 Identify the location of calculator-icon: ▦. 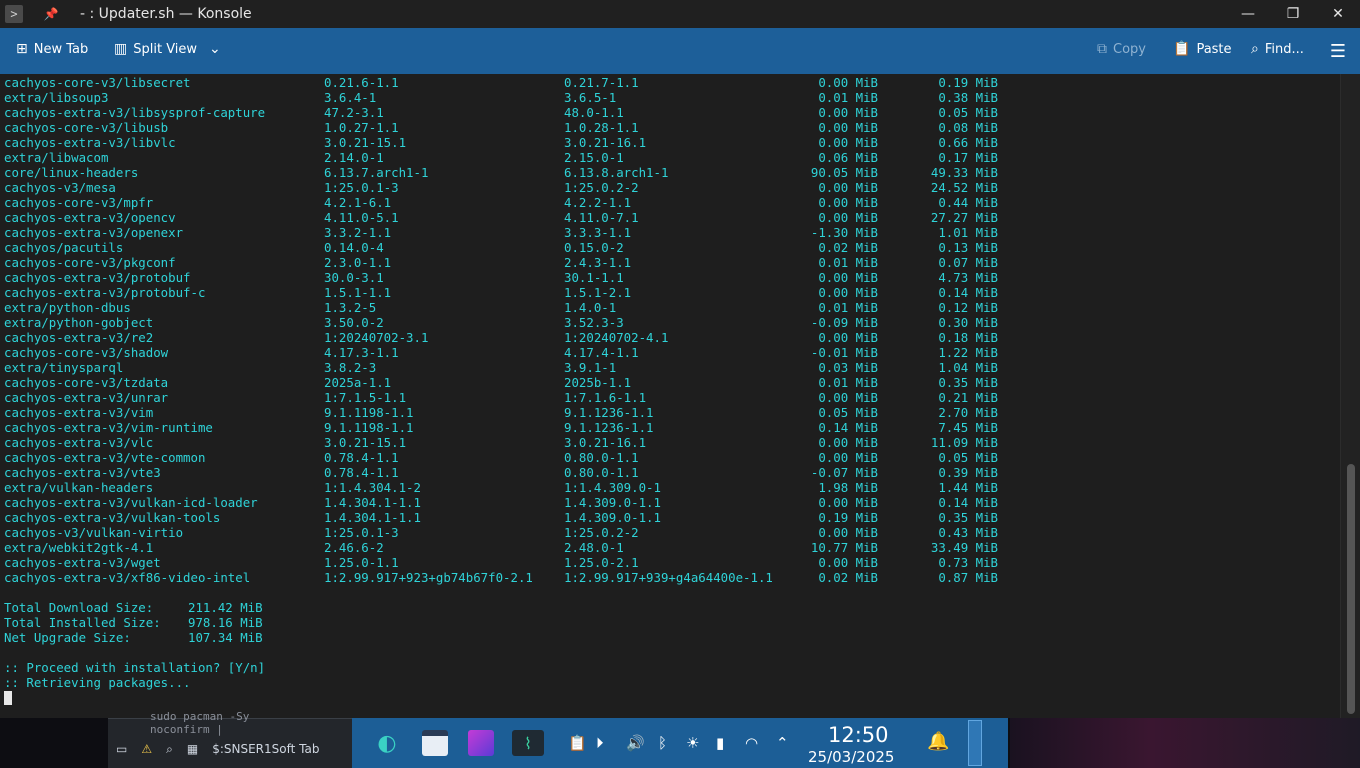
(192, 749).